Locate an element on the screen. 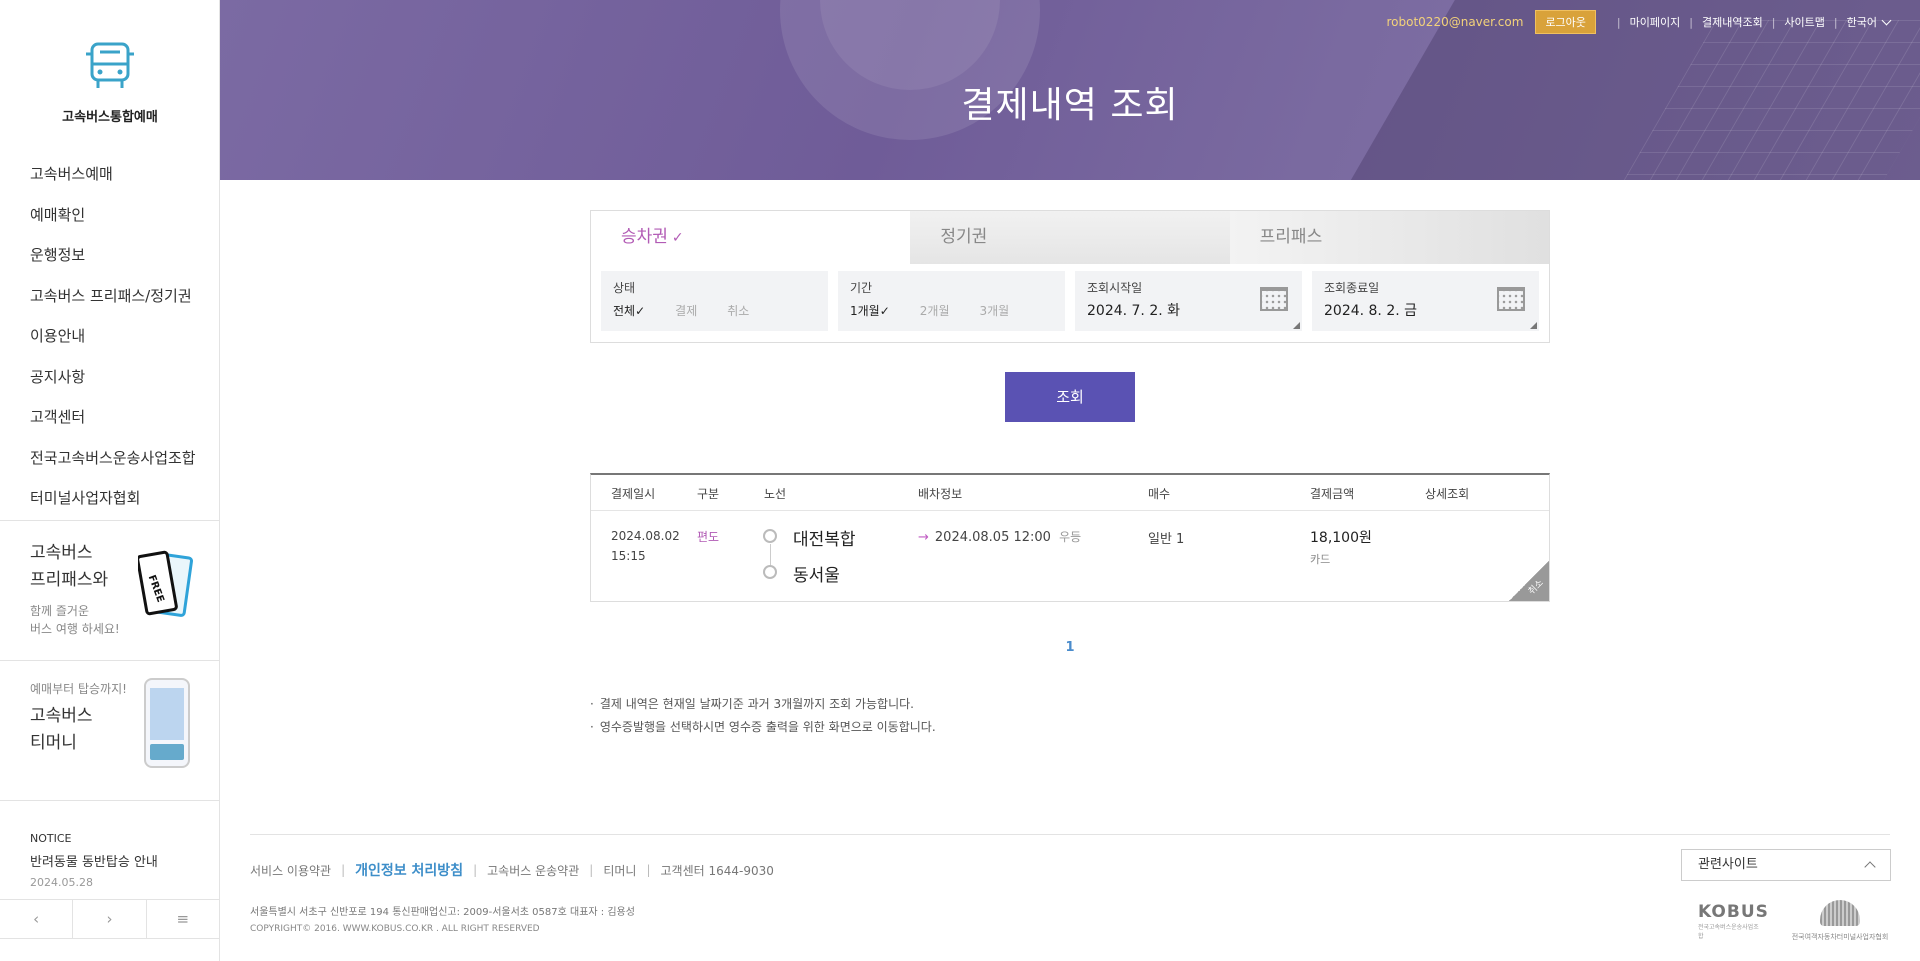 The image size is (1920, 961). col-payment-date: 결제일시 is located at coordinates (633, 494).